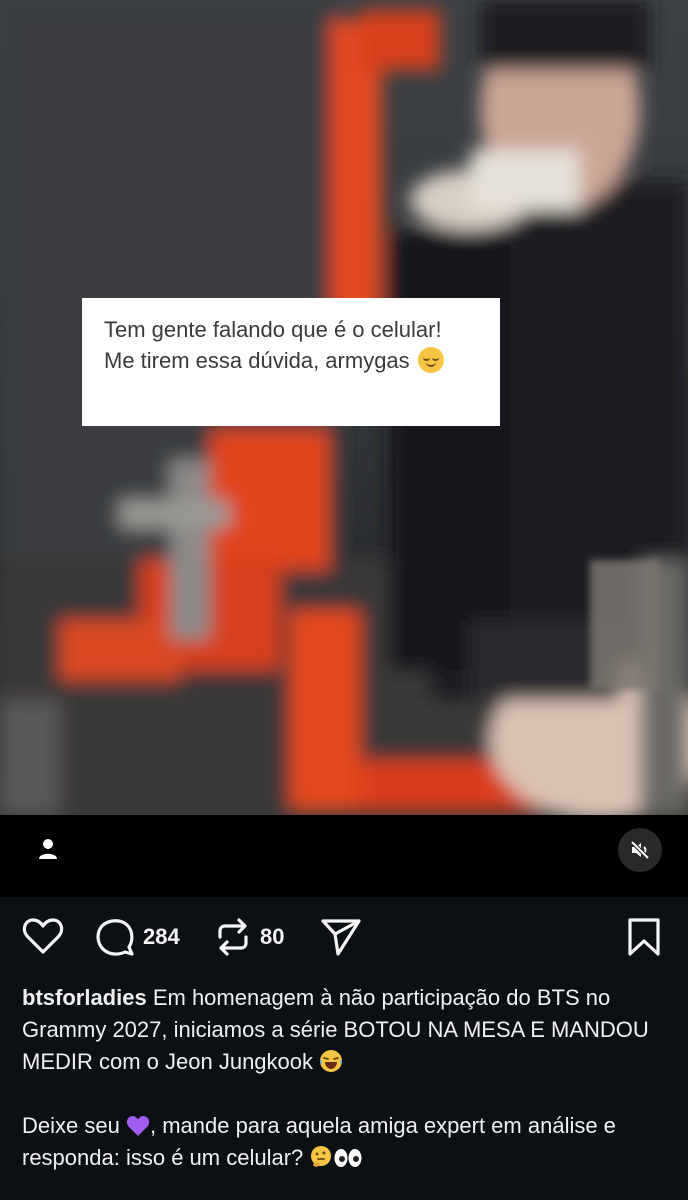 The width and height of the screenshot is (688, 1200). What do you see at coordinates (348, 1158) in the screenshot?
I see `eyes-icon` at bounding box center [348, 1158].